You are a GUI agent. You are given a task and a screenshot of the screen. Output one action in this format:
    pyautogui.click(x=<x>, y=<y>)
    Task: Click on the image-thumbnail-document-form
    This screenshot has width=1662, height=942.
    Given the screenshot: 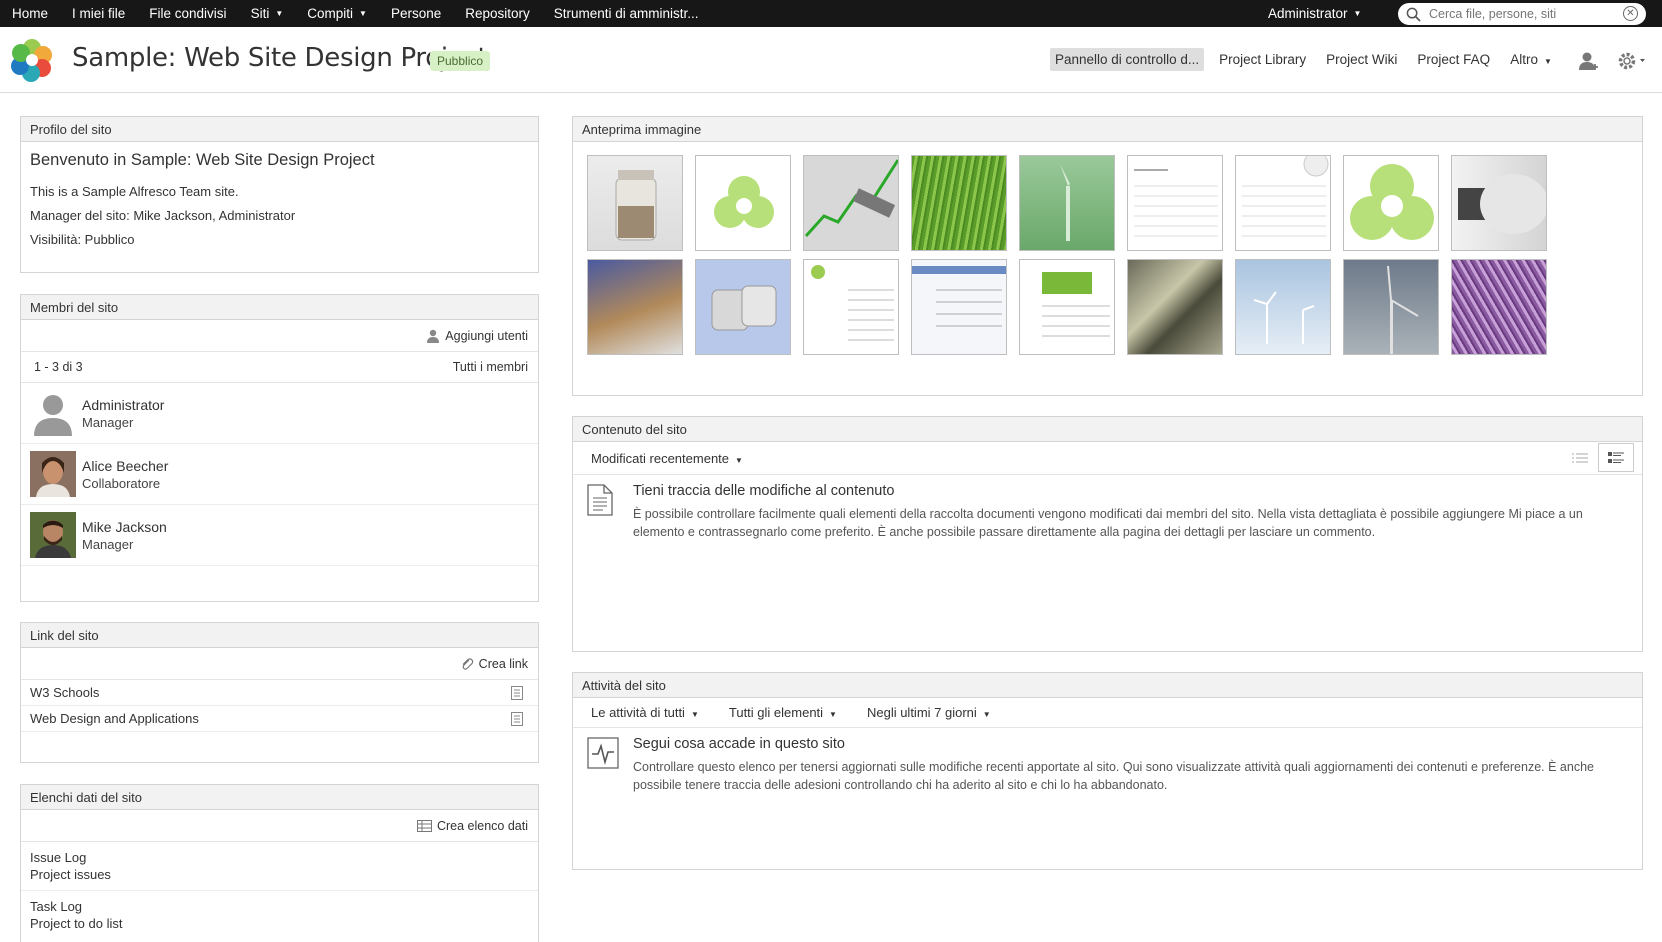 What is the action you would take?
    pyautogui.click(x=1175, y=203)
    